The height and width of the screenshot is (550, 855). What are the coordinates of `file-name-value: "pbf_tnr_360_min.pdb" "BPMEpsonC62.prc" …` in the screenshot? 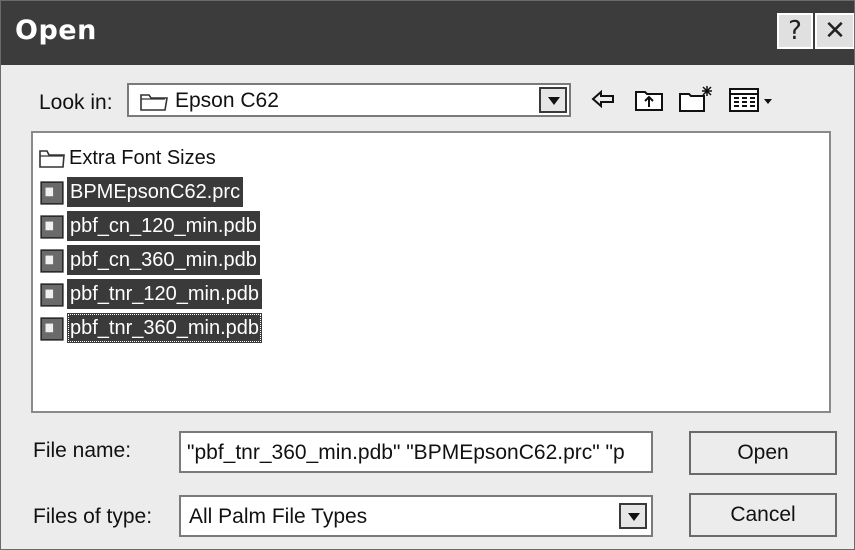 It's located at (406, 452).